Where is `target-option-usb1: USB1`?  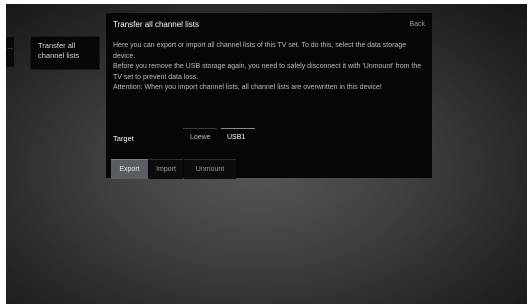
target-option-usb1: USB1 is located at coordinates (238, 137).